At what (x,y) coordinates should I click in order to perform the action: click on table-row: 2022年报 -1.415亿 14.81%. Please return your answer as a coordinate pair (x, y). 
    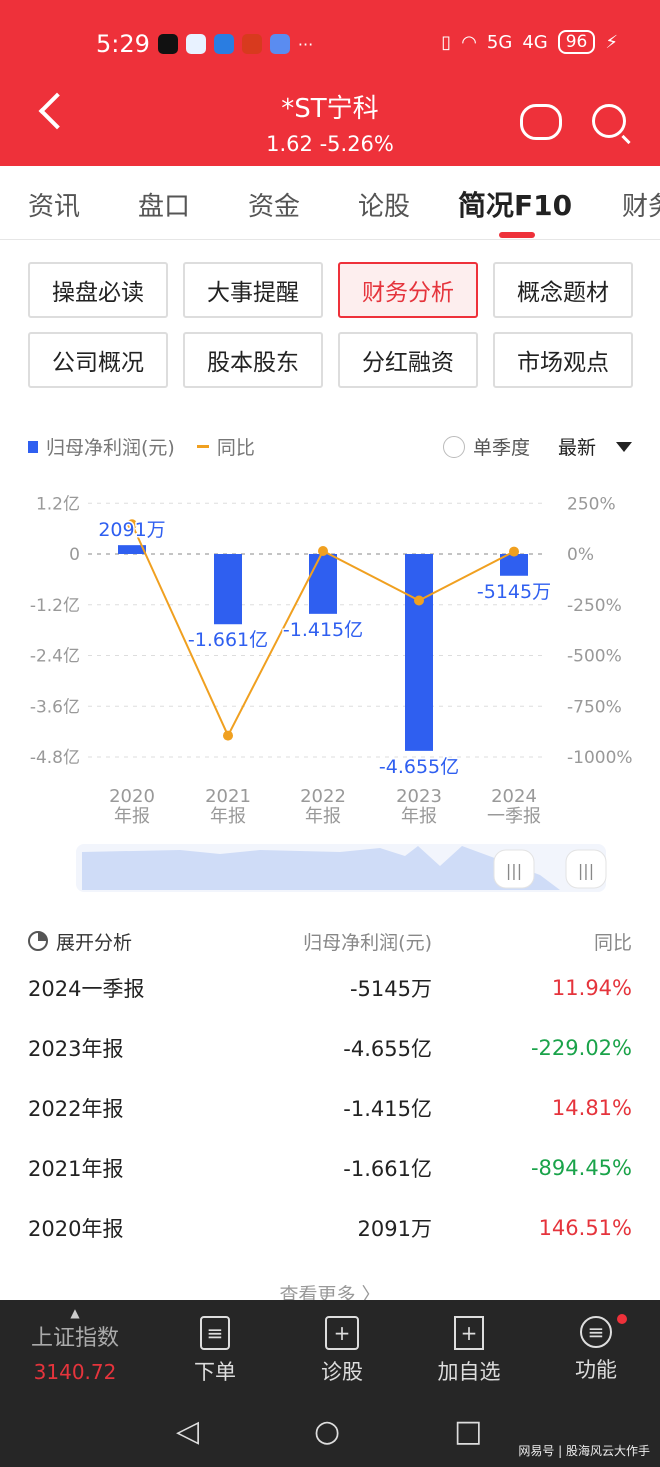
    Looking at the image, I should click on (330, 1108).